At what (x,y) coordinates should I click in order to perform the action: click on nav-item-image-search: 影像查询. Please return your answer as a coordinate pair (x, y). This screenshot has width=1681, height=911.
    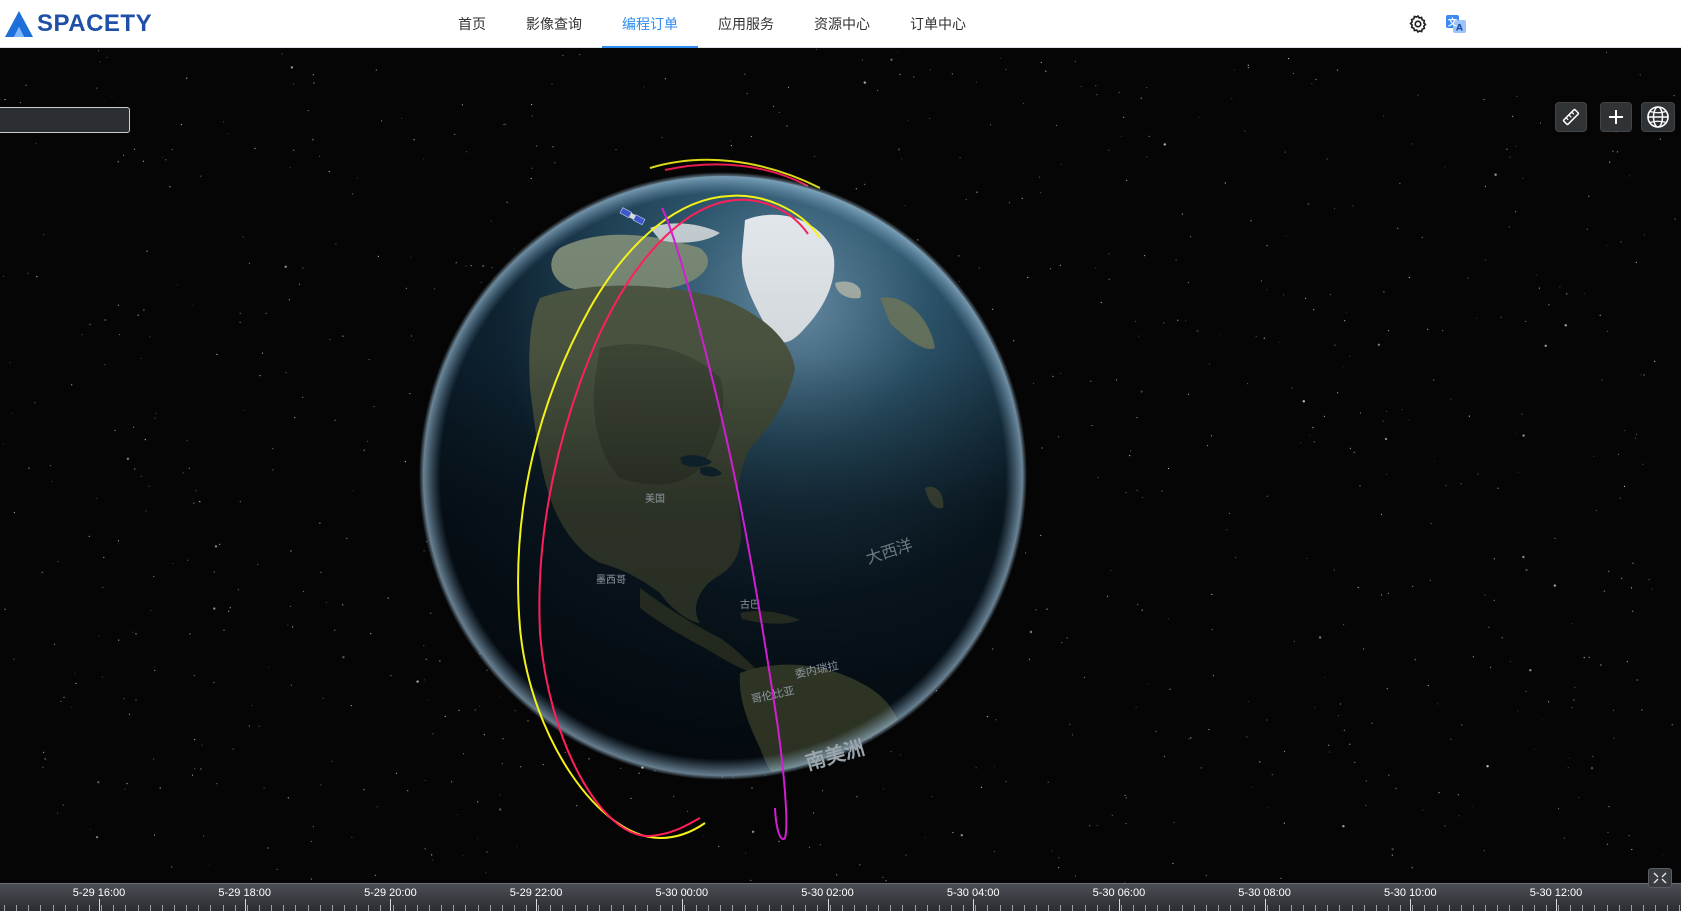
    Looking at the image, I should click on (554, 24).